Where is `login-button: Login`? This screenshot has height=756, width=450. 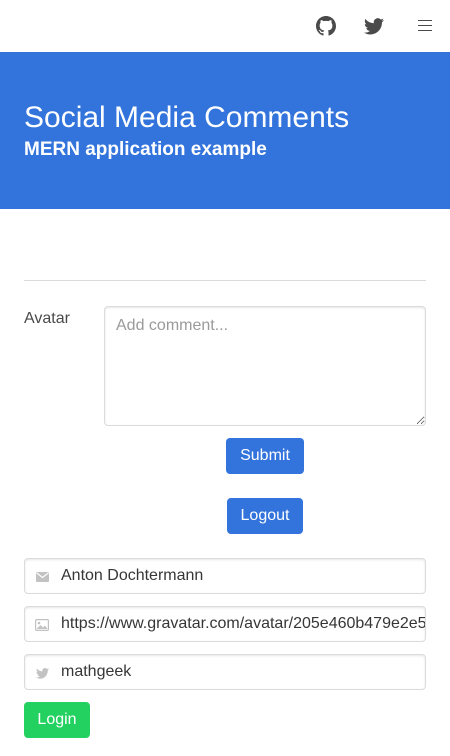
login-button: Login is located at coordinates (57, 720).